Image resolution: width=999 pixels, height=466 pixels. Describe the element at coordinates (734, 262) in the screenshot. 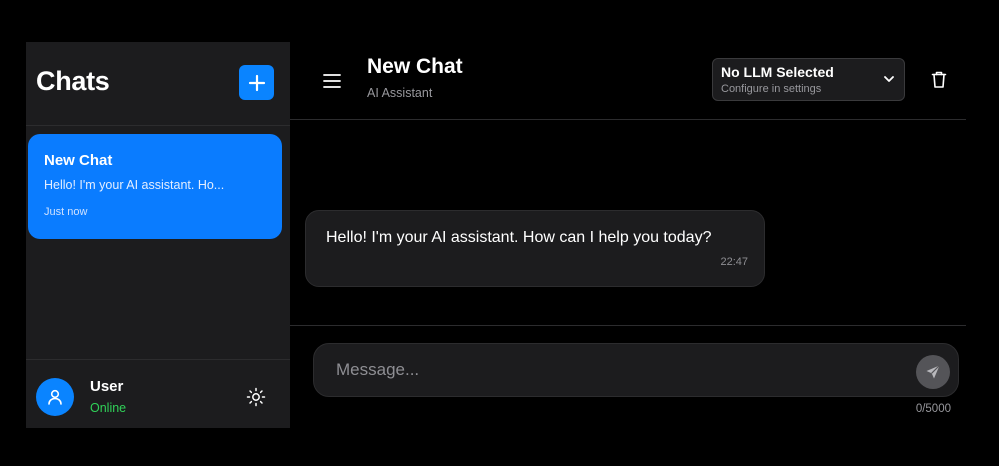

I see `message-time: 22:47` at that location.